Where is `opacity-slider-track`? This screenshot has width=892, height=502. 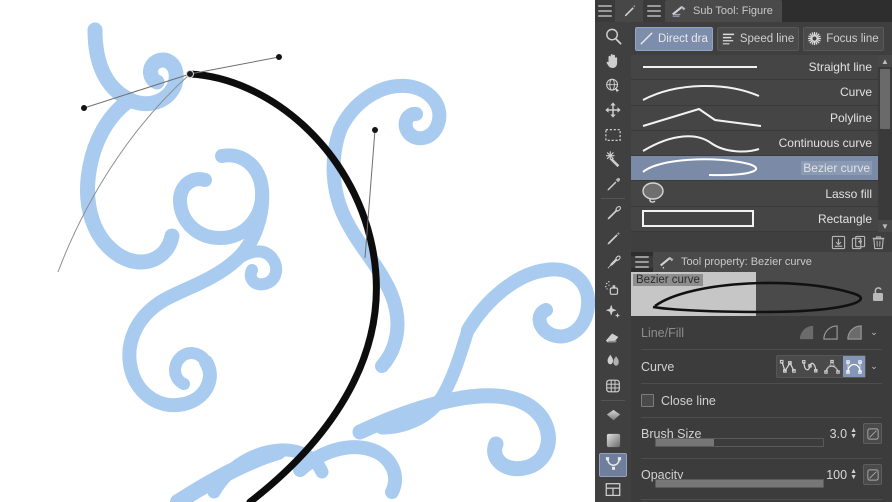 opacity-slider-track is located at coordinates (739, 483).